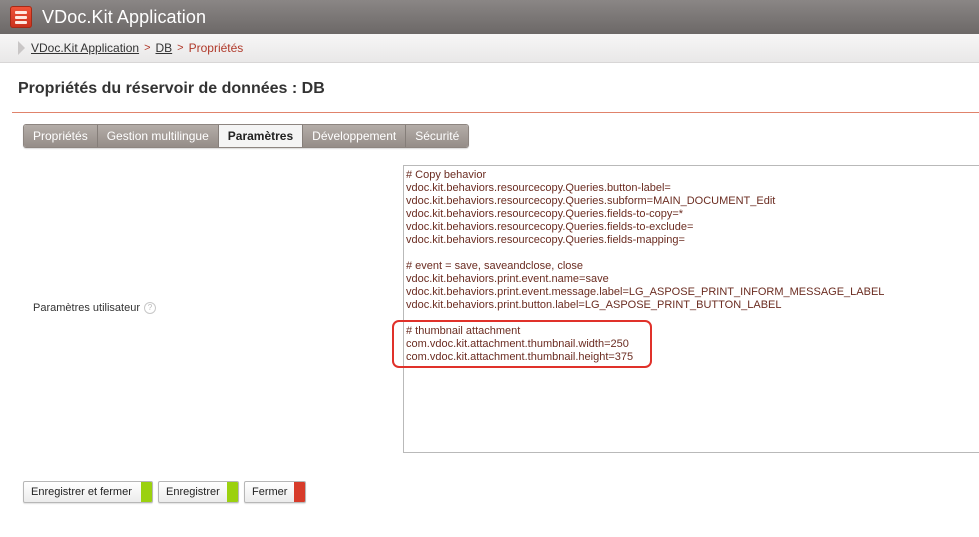 This screenshot has width=979, height=537. I want to click on close-button: Fermer, so click(275, 492).